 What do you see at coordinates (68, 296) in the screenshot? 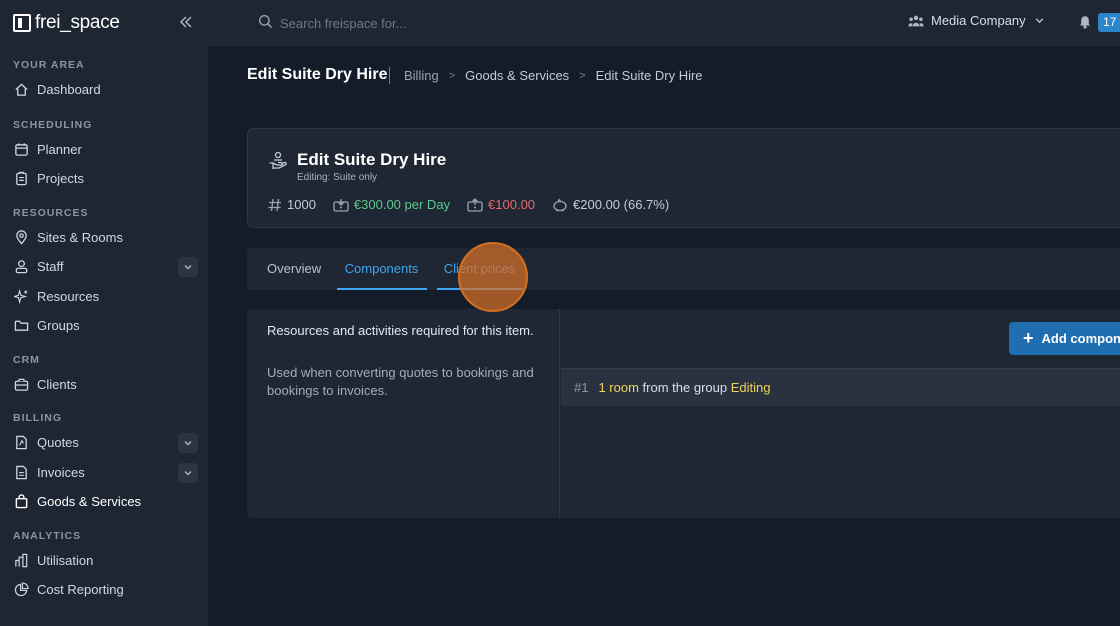
I see `nav-label: Resources` at bounding box center [68, 296].